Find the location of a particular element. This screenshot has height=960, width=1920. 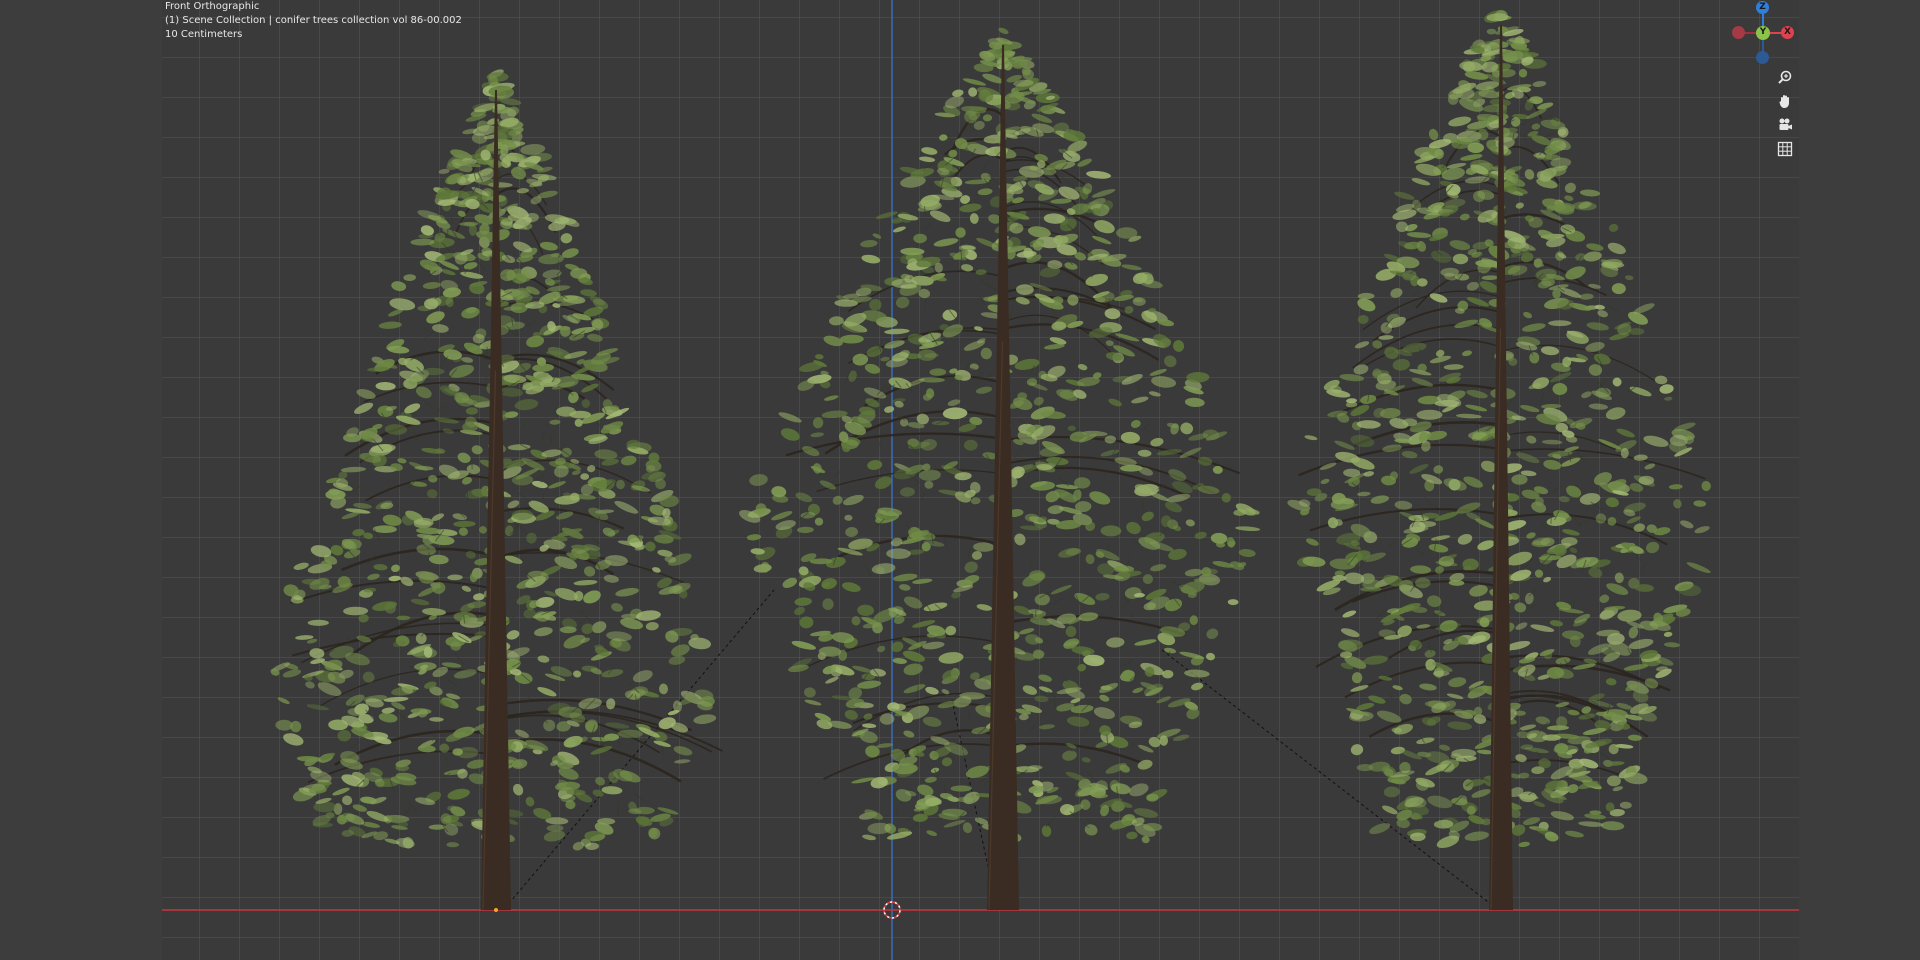

right-margin is located at coordinates (1859, 480).